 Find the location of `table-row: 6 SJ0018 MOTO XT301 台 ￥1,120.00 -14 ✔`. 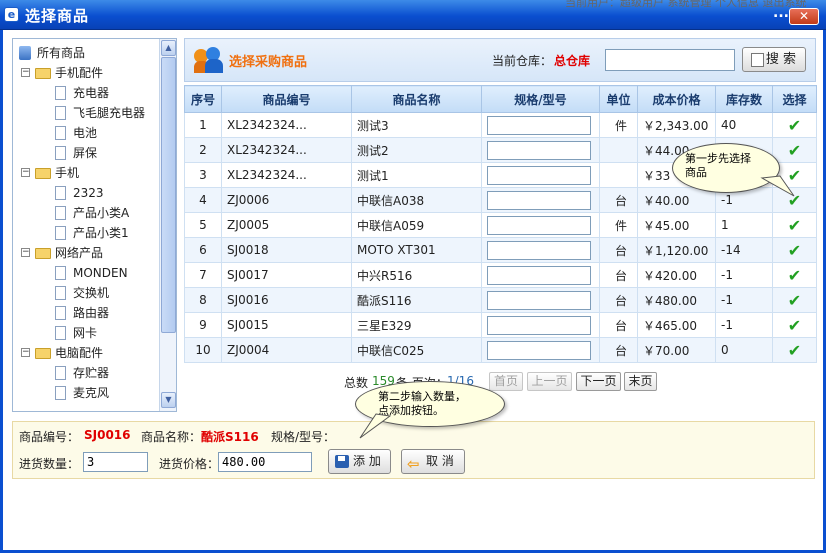

table-row: 6 SJ0018 MOTO XT301 台 ￥1,120.00 -14 ✔ is located at coordinates (500, 250).